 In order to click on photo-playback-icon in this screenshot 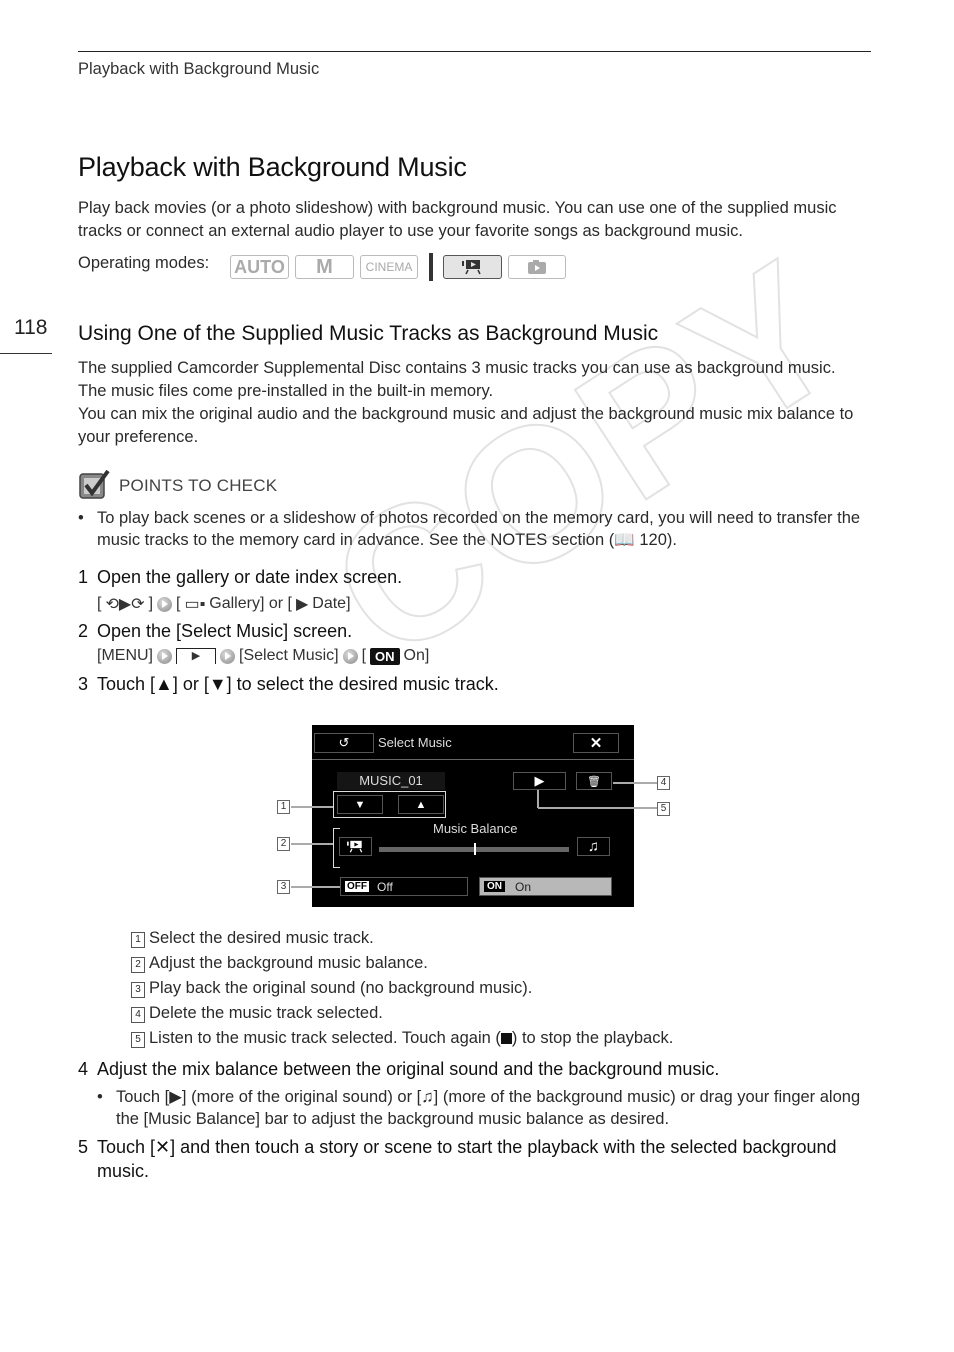, I will do `click(537, 267)`.